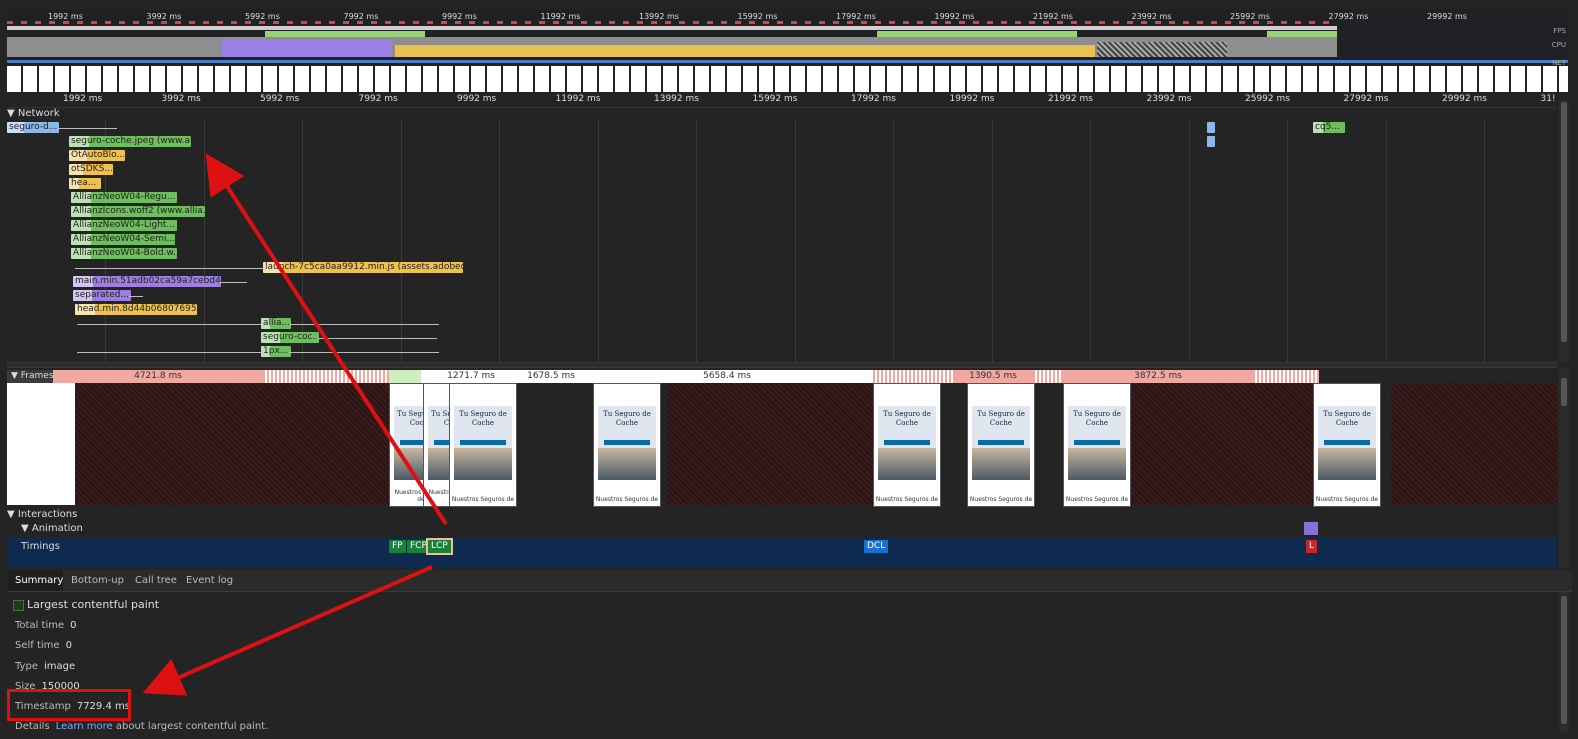 This screenshot has height=739, width=1578. What do you see at coordinates (326, 339) in the screenshot?
I see `arrow-to-lcp-request` at bounding box center [326, 339].